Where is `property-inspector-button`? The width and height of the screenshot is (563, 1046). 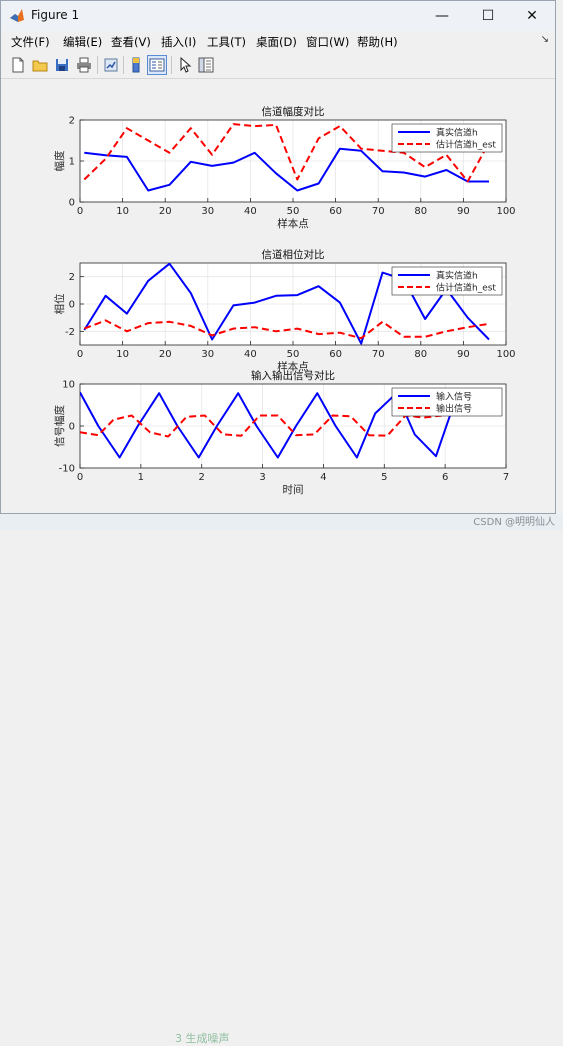 property-inspector-button is located at coordinates (206, 65).